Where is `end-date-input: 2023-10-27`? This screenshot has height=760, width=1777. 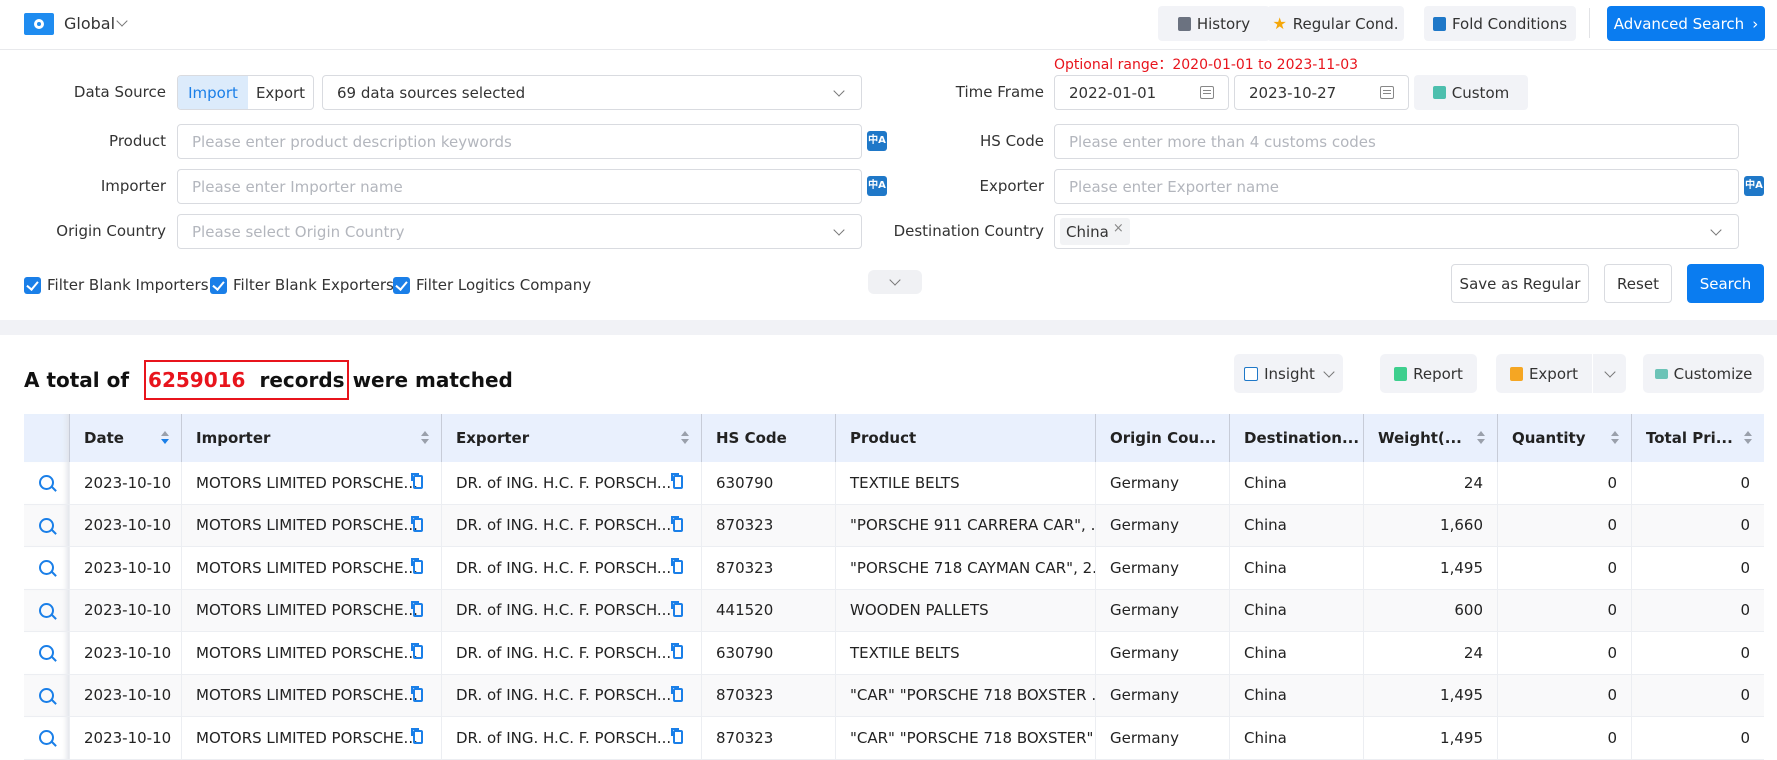
end-date-input: 2023-10-27 is located at coordinates (1321, 92).